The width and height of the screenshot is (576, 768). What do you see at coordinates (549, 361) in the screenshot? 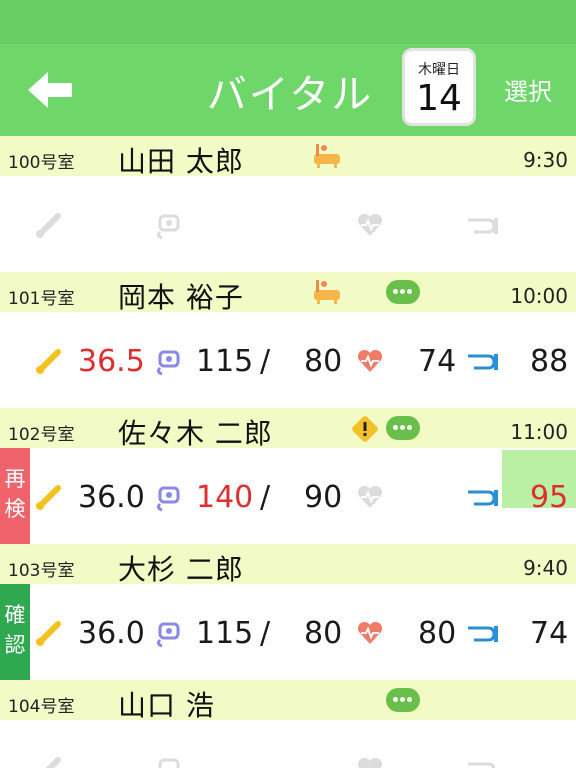
I see `spo2-value: 88` at bounding box center [549, 361].